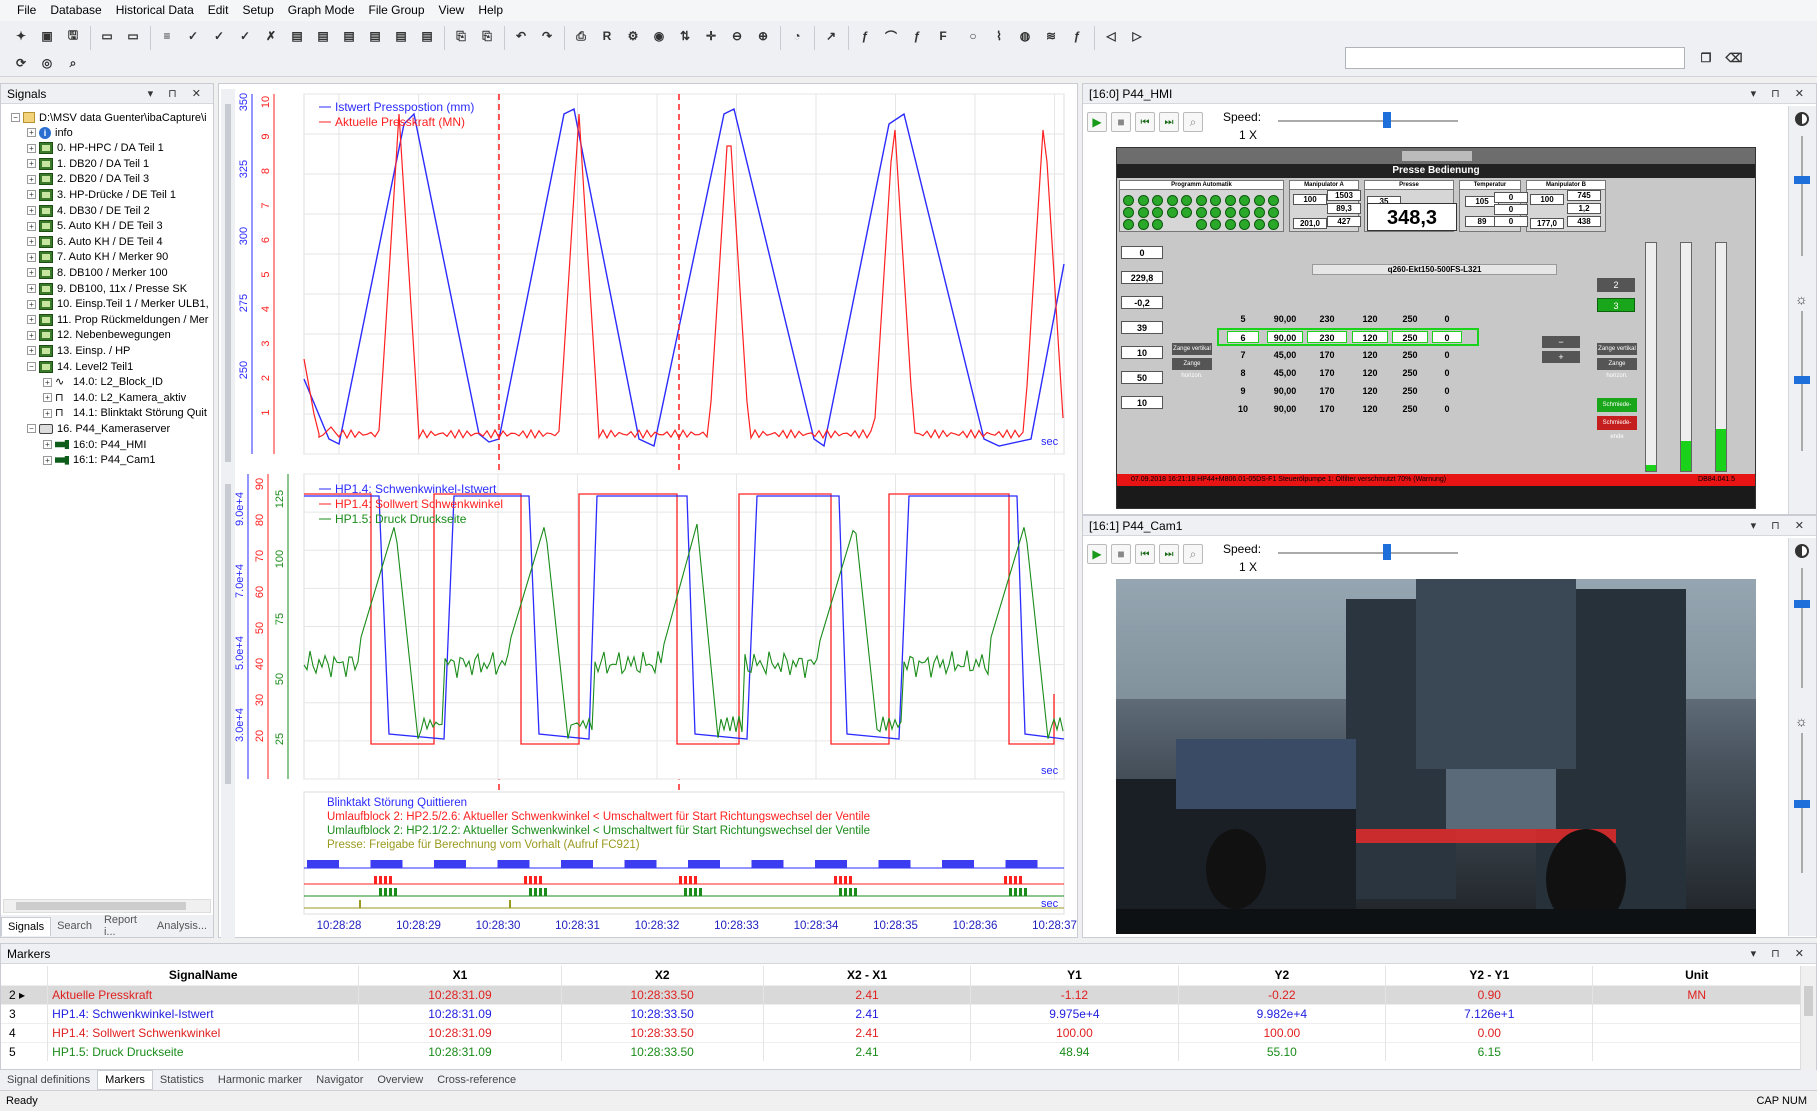 This screenshot has width=1817, height=1111. I want to click on panel-pin-close-icon: ▾ ⊓ ✕, so click(177, 94).